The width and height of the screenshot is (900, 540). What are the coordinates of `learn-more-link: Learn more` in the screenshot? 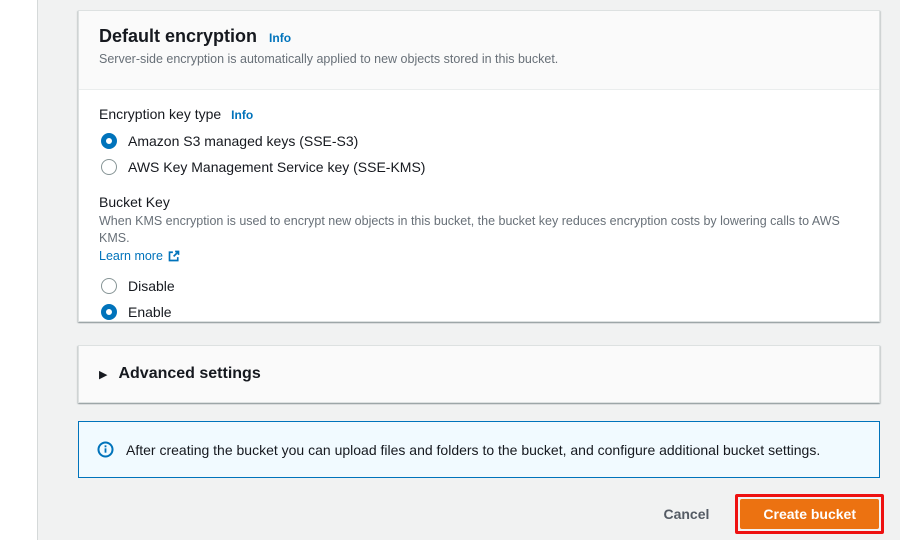 It's located at (131, 256).